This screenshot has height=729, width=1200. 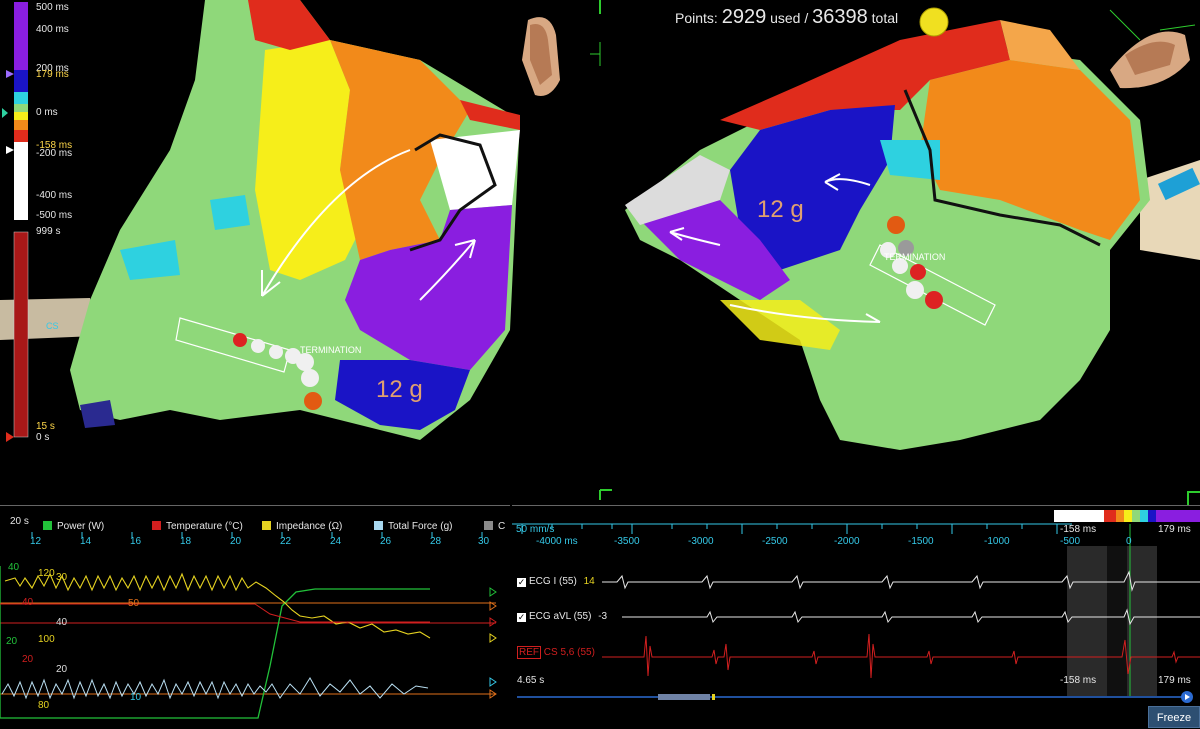 I want to click on points-total-label: total, so click(x=885, y=18).